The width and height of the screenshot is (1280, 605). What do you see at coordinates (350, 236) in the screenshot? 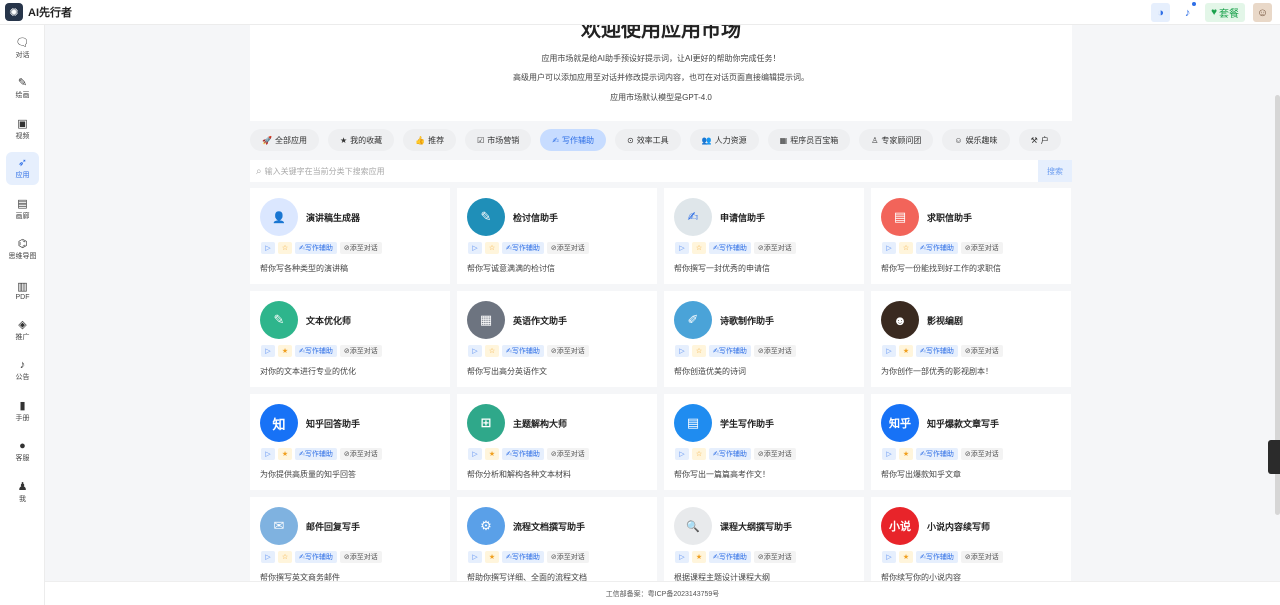
I see `app-card: 👤 演讲稿生成器 ▷ ☆ ✍ 写作辅助 ⊘ 添至对话 帮你写各种类型的演讲稿` at bounding box center [350, 236].